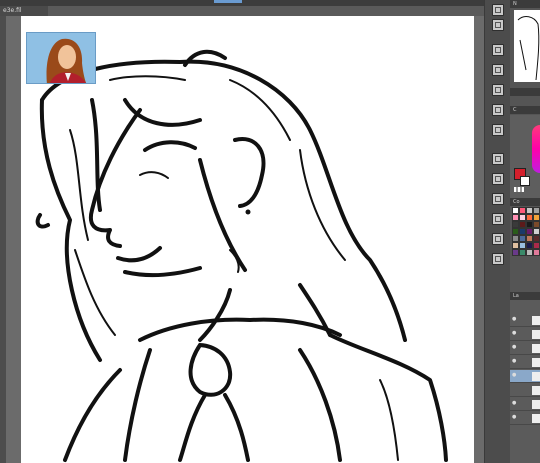 Image resolution: width=540 pixels, height=463 pixels. I want to click on layer-list: ● ● ● ● ● ● ●, so click(525, 381).